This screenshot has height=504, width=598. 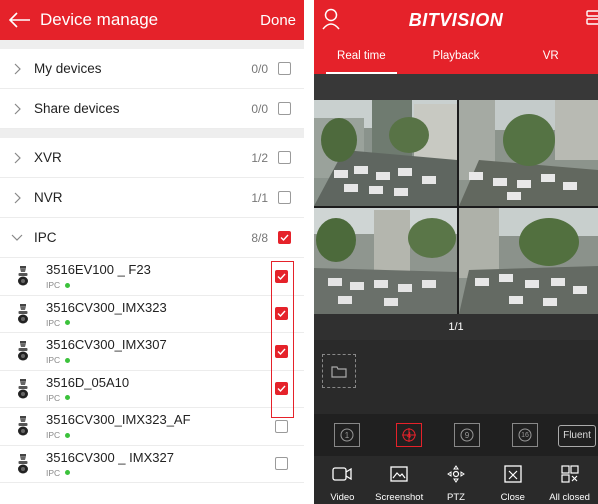 I want to click on tab-playback: Playback, so click(x=456, y=57).